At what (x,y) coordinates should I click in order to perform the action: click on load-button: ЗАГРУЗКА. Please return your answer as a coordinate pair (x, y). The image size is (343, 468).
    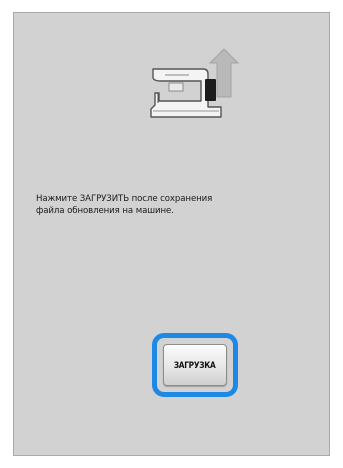
    Looking at the image, I should click on (195, 365).